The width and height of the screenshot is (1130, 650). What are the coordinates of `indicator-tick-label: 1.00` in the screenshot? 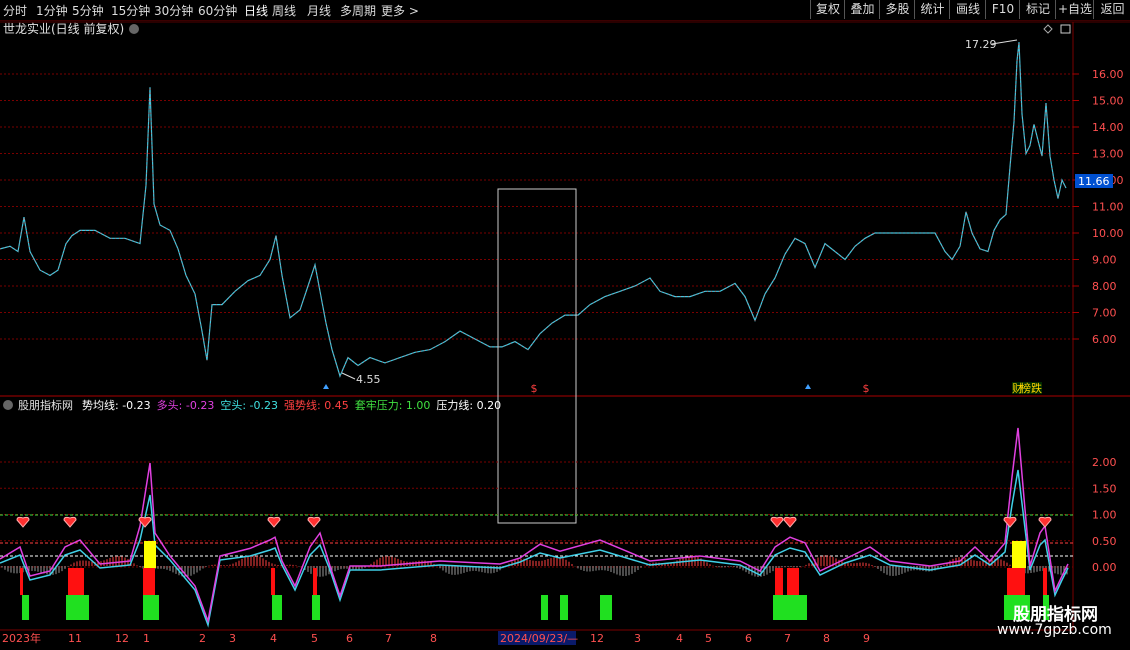 It's located at (1104, 515).